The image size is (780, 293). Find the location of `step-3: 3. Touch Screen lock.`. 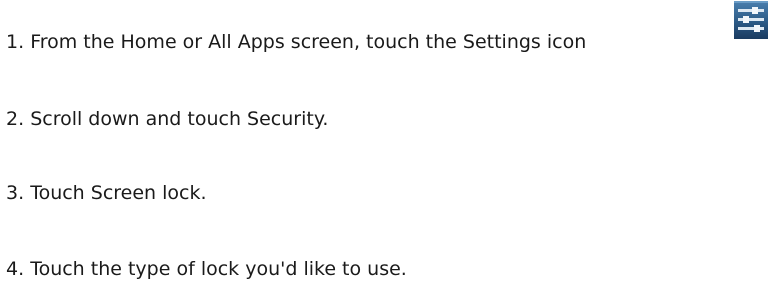

step-3: 3. Touch Screen lock. is located at coordinates (106, 193).